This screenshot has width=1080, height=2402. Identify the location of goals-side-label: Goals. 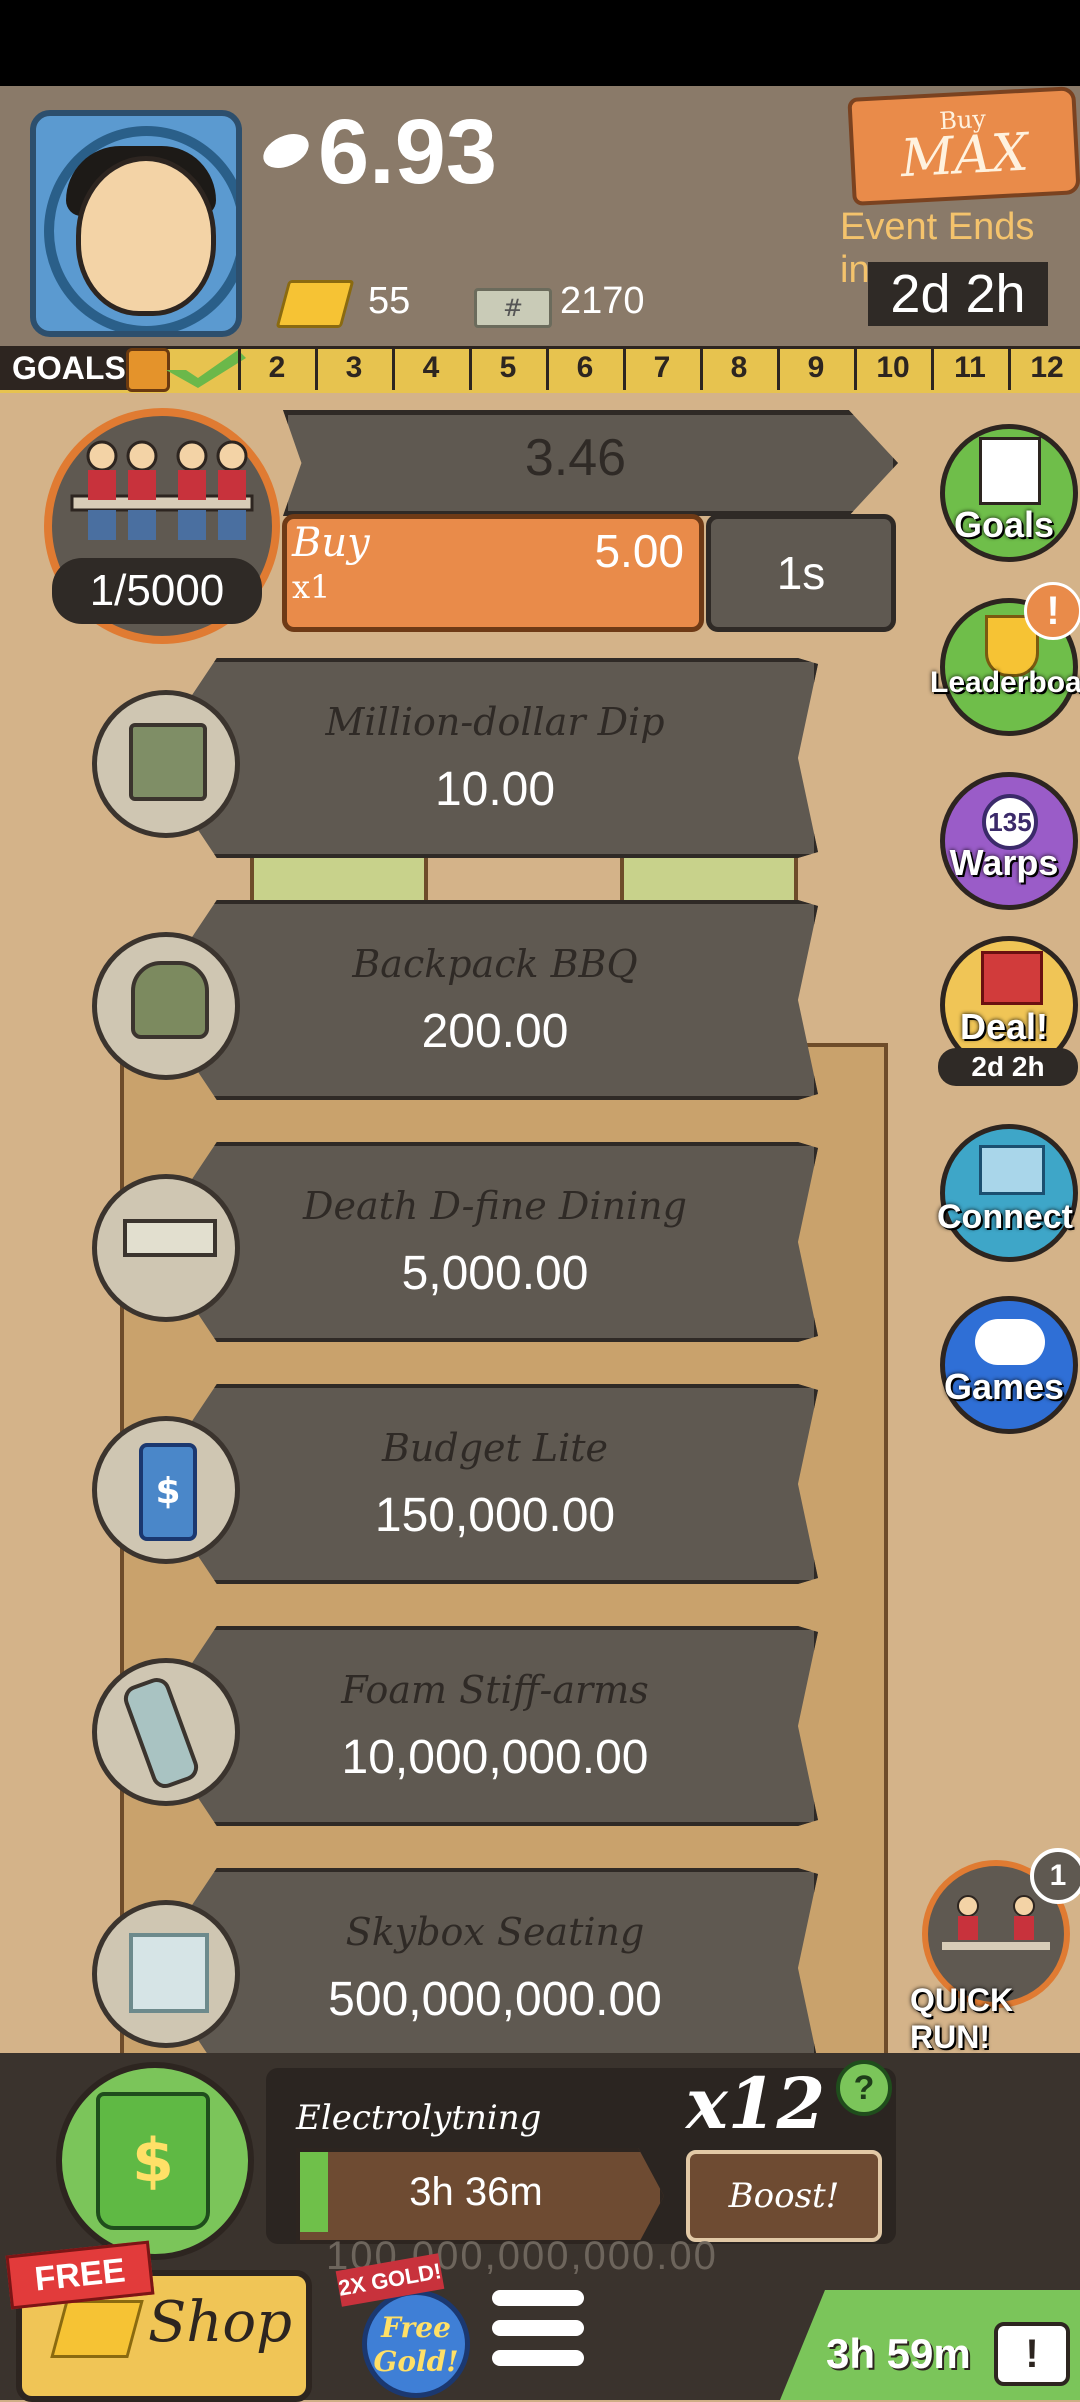
(1004, 524).